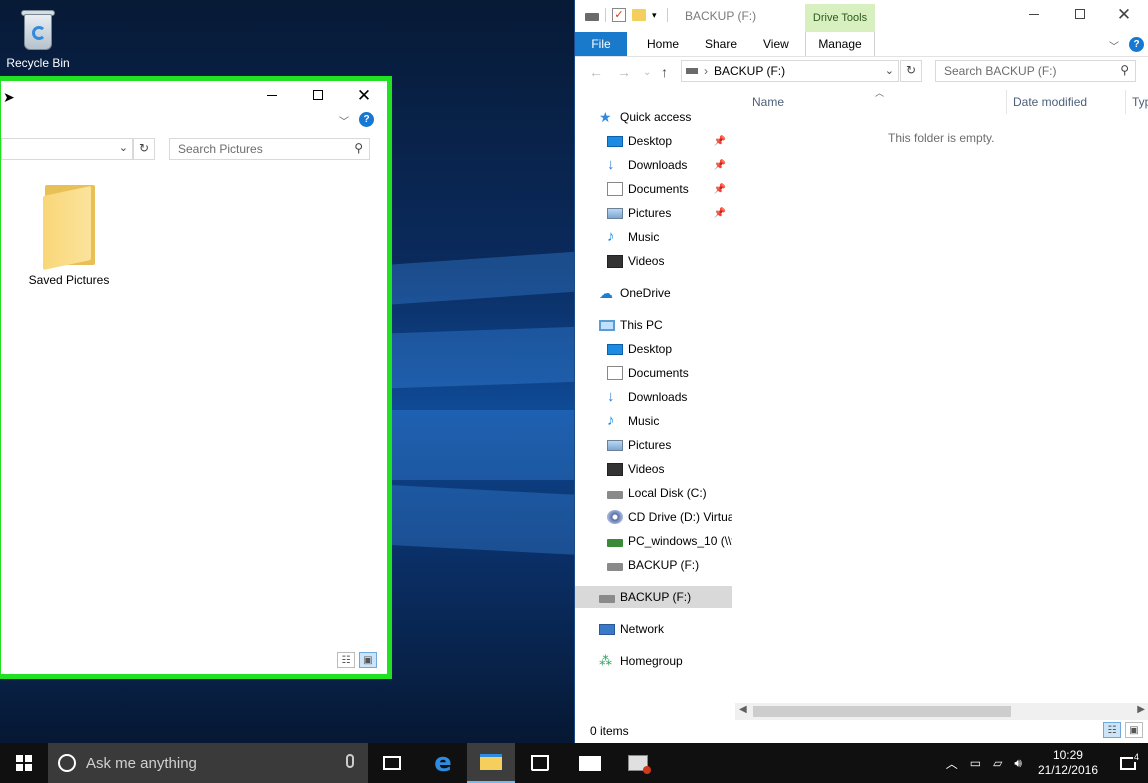 The image size is (1148, 783). I want to click on nav-pc-music: ♪ Music, so click(653, 421).